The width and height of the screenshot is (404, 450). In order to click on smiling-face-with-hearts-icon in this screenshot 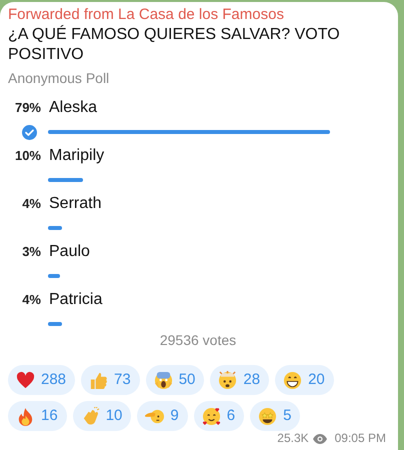, I will do `click(211, 416)`.